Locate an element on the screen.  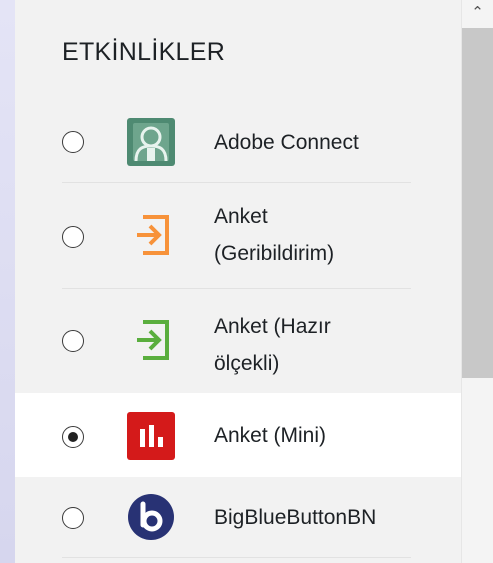
activity-item-poll: Anket (Mini) is located at coordinates (238, 435).